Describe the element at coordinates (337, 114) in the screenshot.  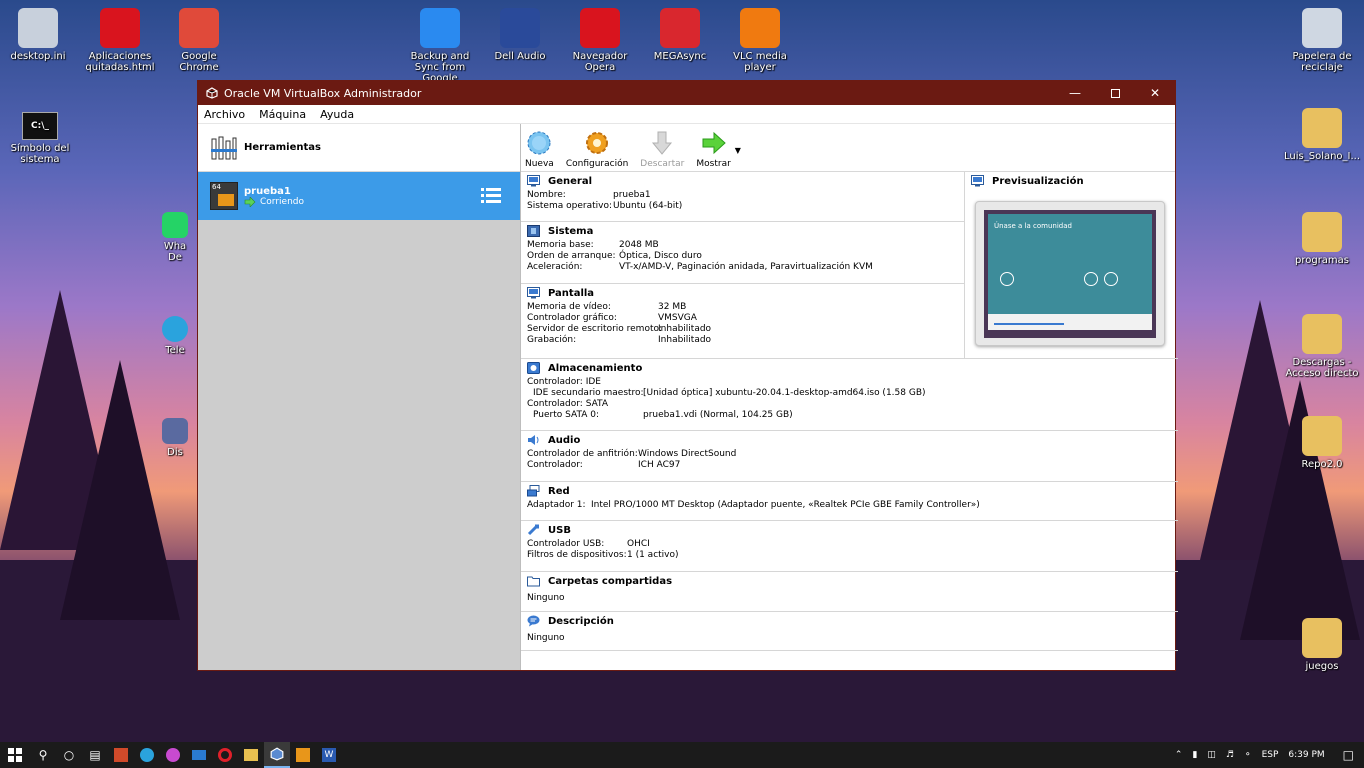
I see `menu-ayuda: Ayuda` at that location.